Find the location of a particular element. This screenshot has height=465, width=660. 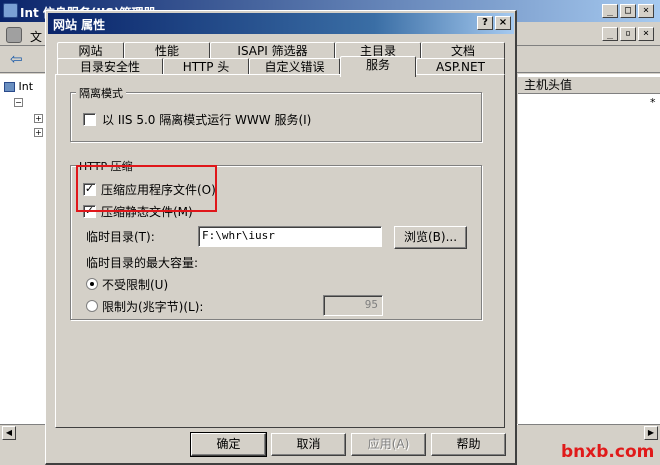

child-close-icon: × is located at coordinates (646, 34).